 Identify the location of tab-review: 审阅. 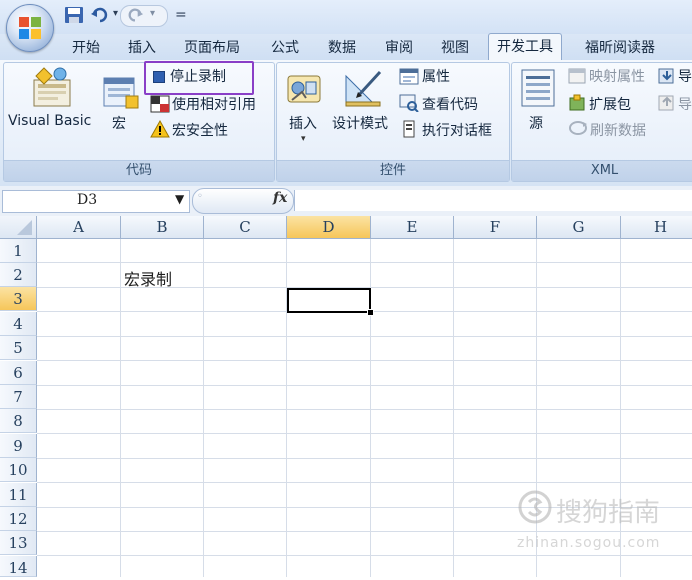
(399, 49).